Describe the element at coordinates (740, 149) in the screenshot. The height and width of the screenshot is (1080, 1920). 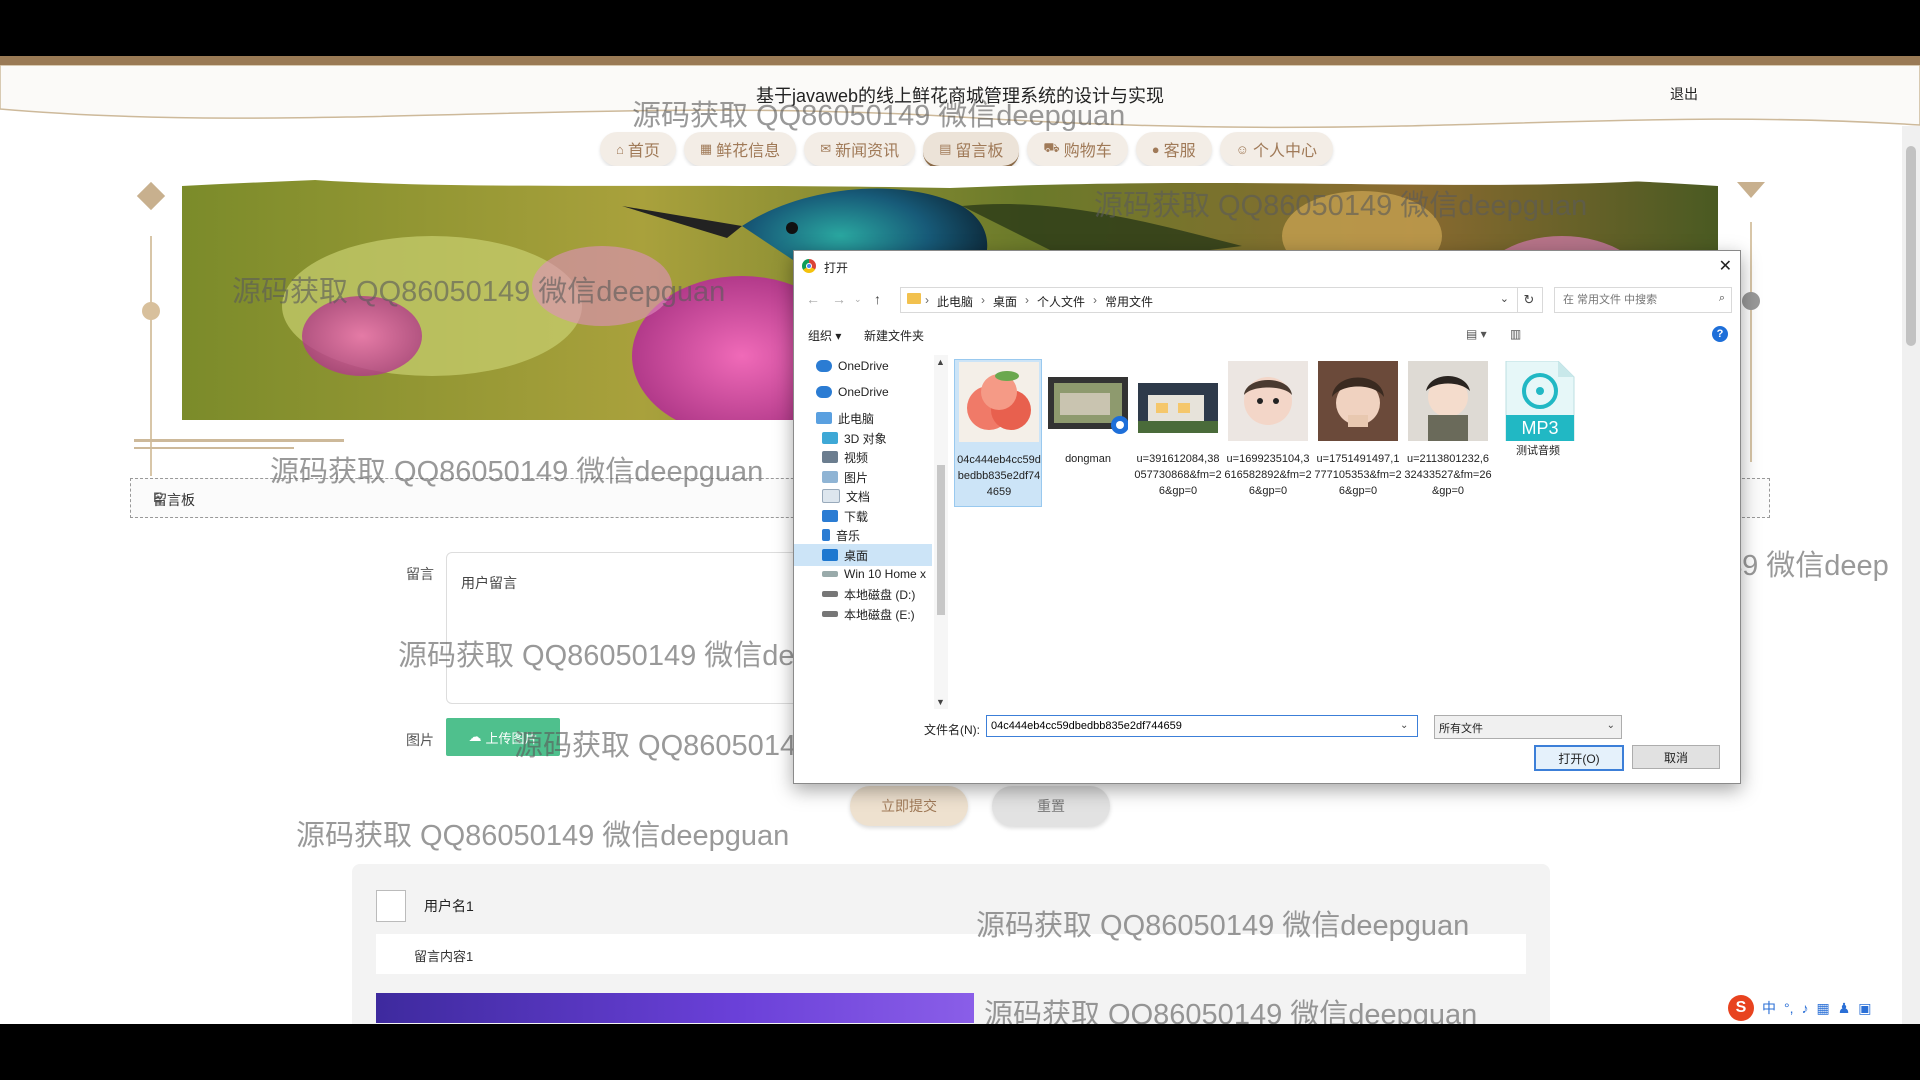
I see `nav-flowers: ▦ 鲜花信息` at that location.